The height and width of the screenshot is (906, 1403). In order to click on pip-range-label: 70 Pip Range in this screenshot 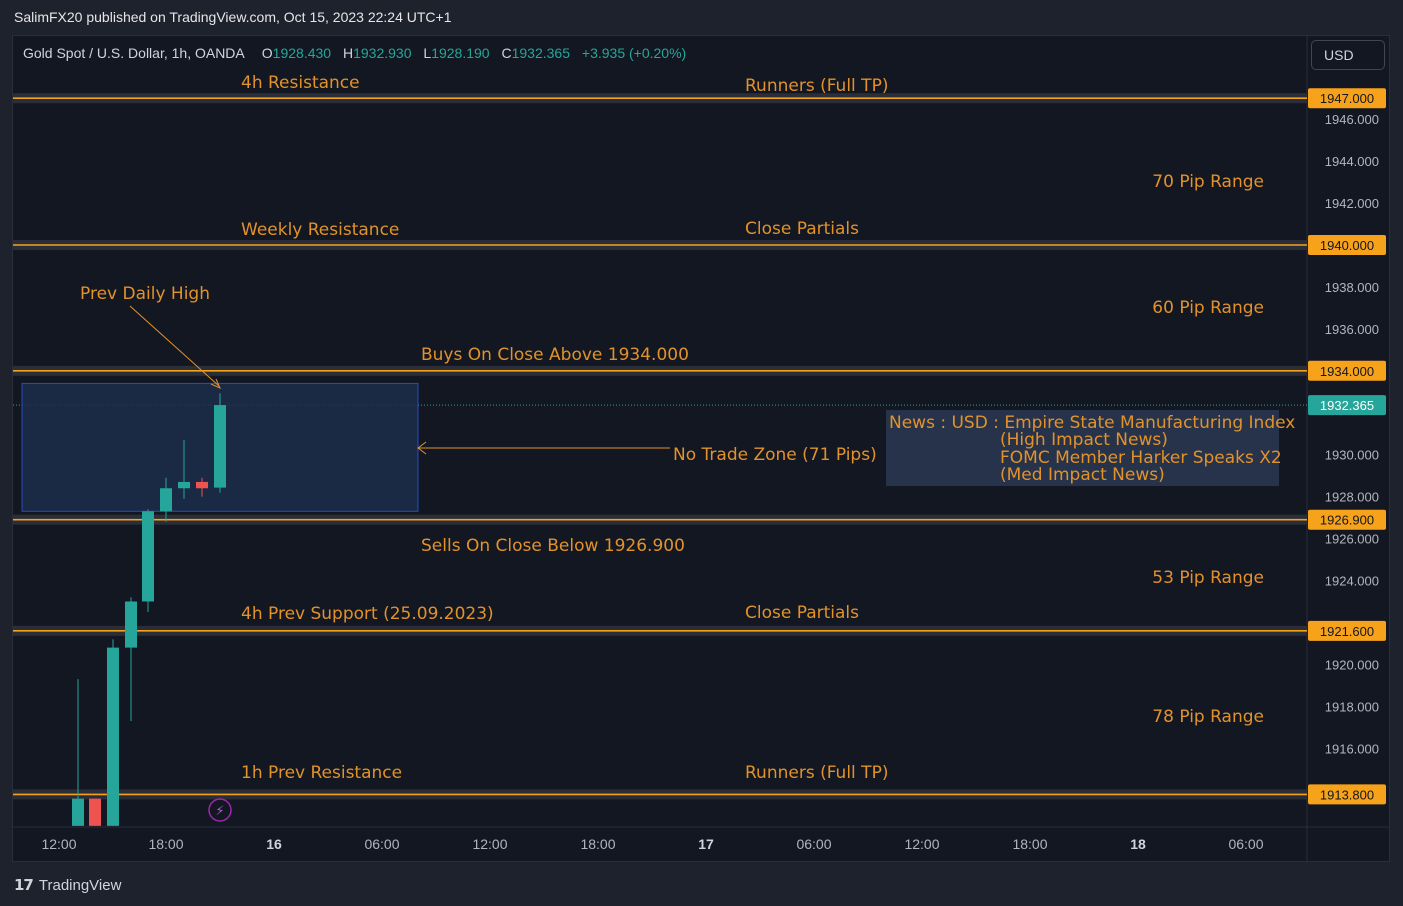, I will do `click(1208, 182)`.